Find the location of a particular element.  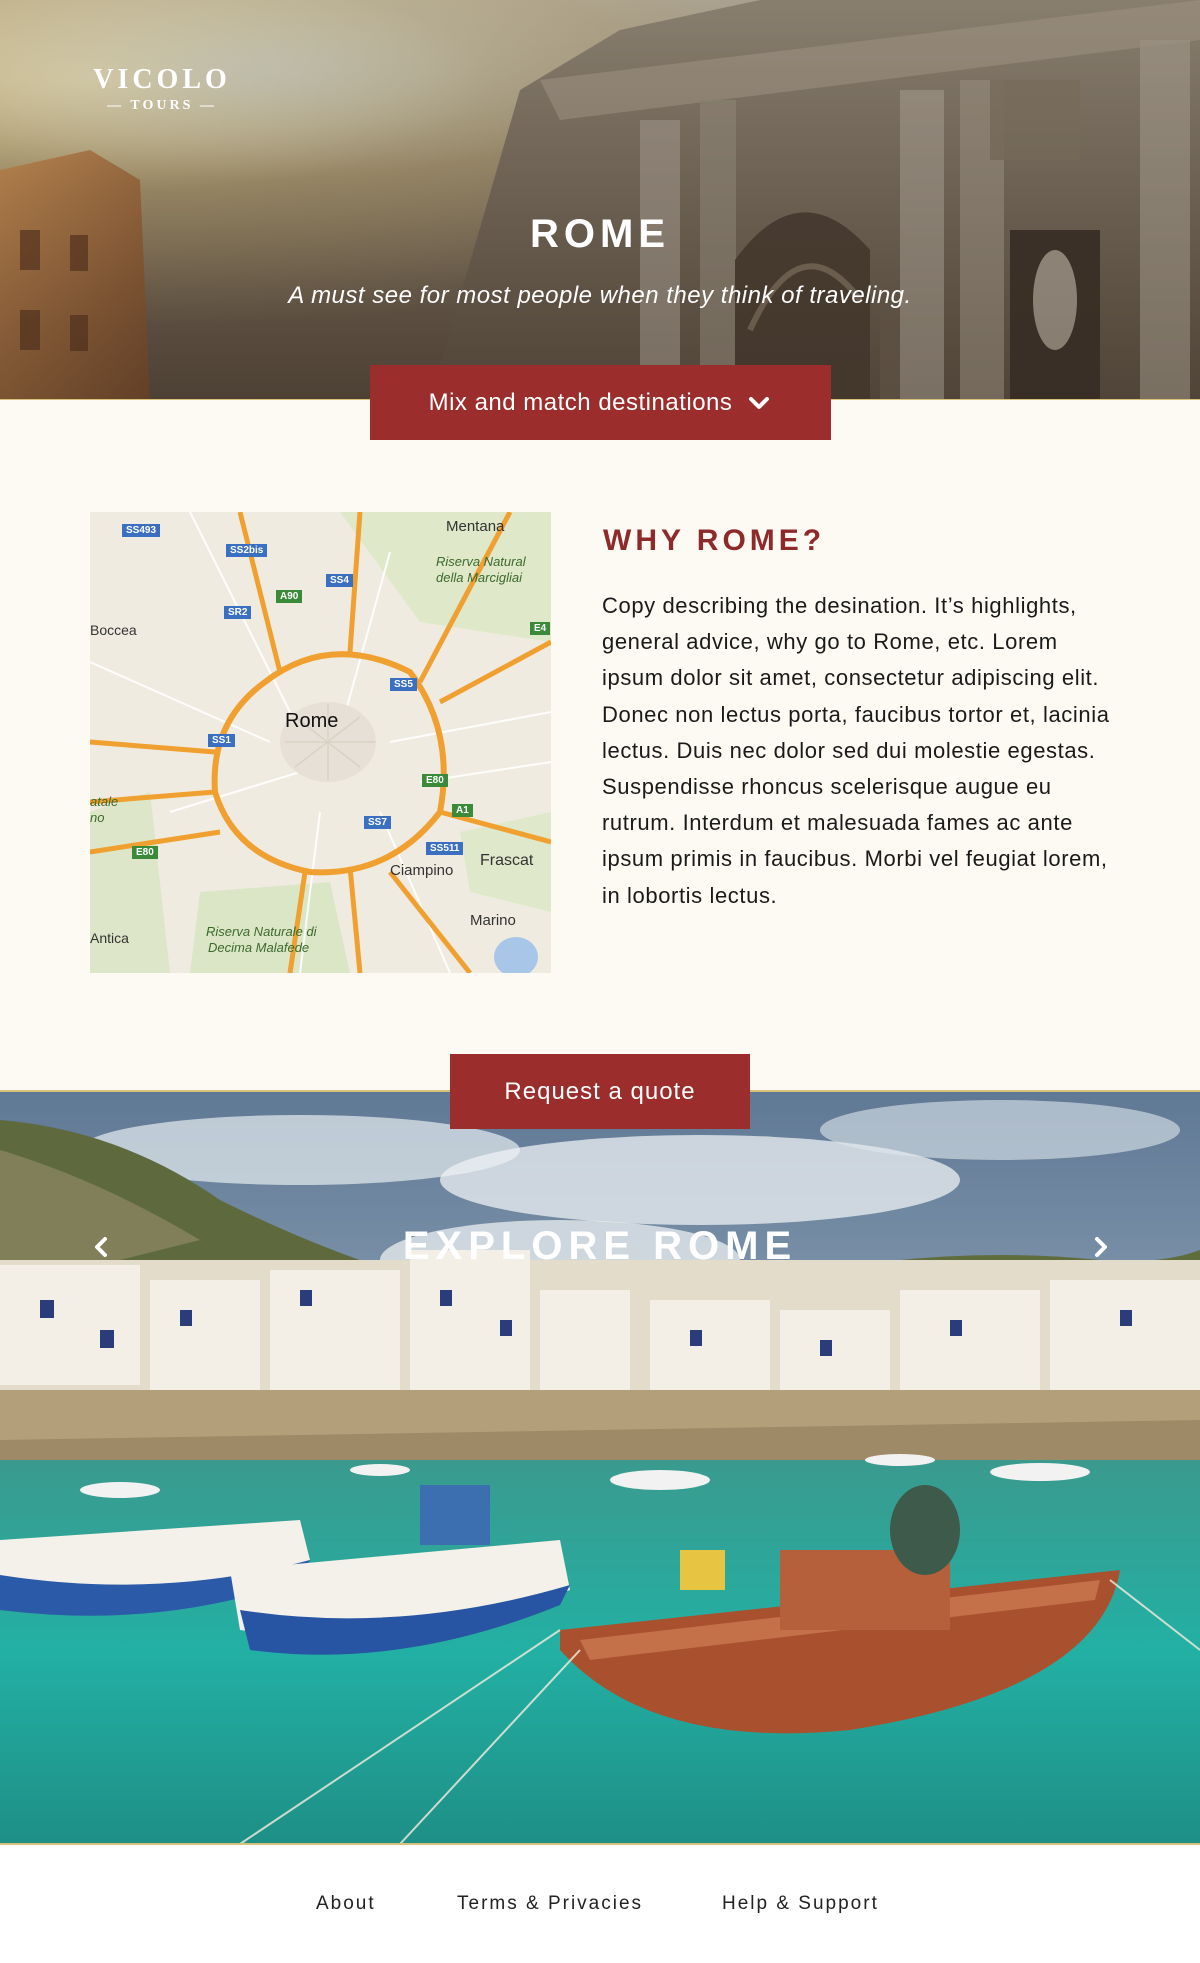

map-label-marino: Marino is located at coordinates (493, 920).